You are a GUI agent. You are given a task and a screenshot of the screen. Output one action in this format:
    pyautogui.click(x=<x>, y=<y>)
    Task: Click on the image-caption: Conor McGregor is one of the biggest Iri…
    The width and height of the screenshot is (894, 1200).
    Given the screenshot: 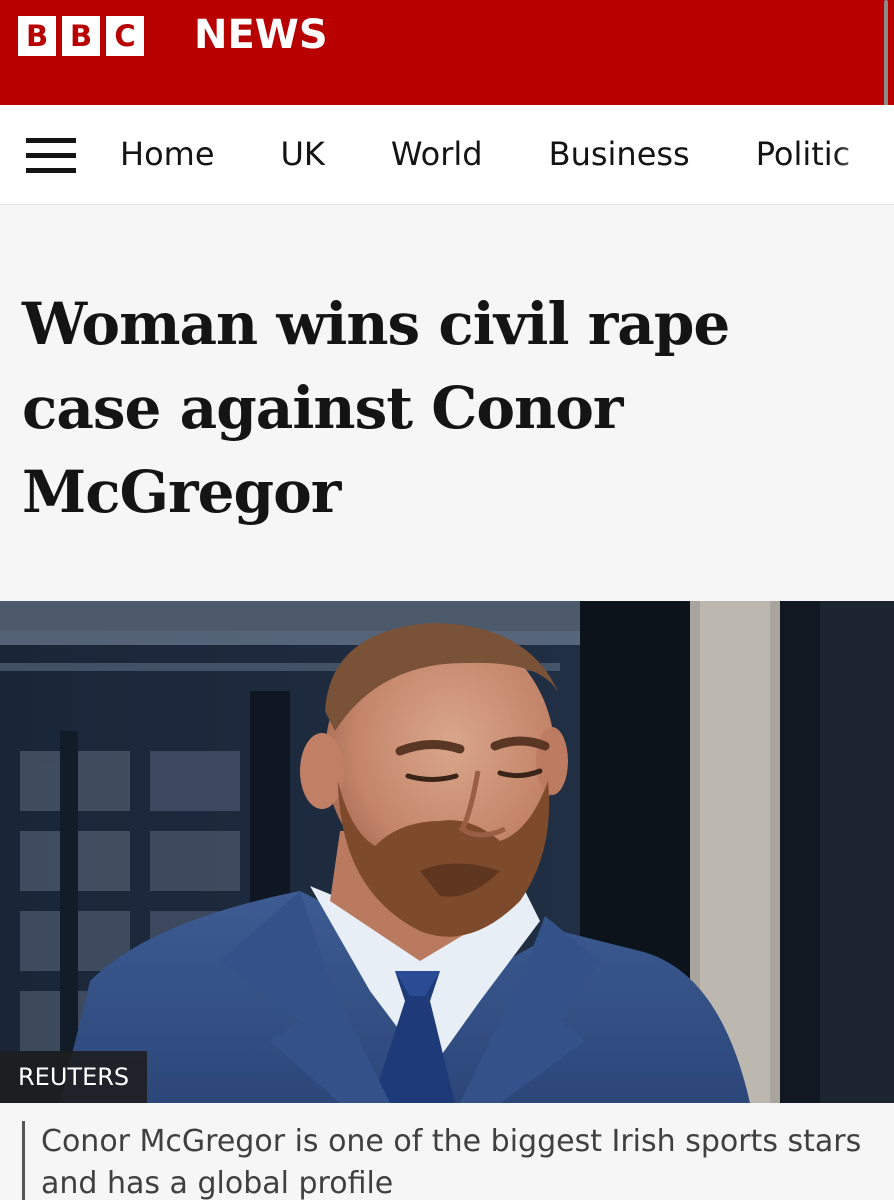 What is the action you would take?
    pyautogui.click(x=452, y=1160)
    